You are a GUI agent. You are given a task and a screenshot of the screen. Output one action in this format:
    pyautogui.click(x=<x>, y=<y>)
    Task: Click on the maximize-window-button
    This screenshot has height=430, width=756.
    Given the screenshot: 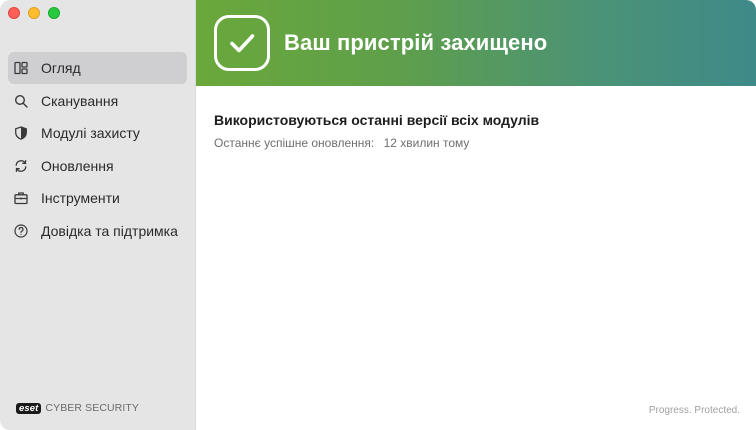 What is the action you would take?
    pyautogui.click(x=54, y=13)
    